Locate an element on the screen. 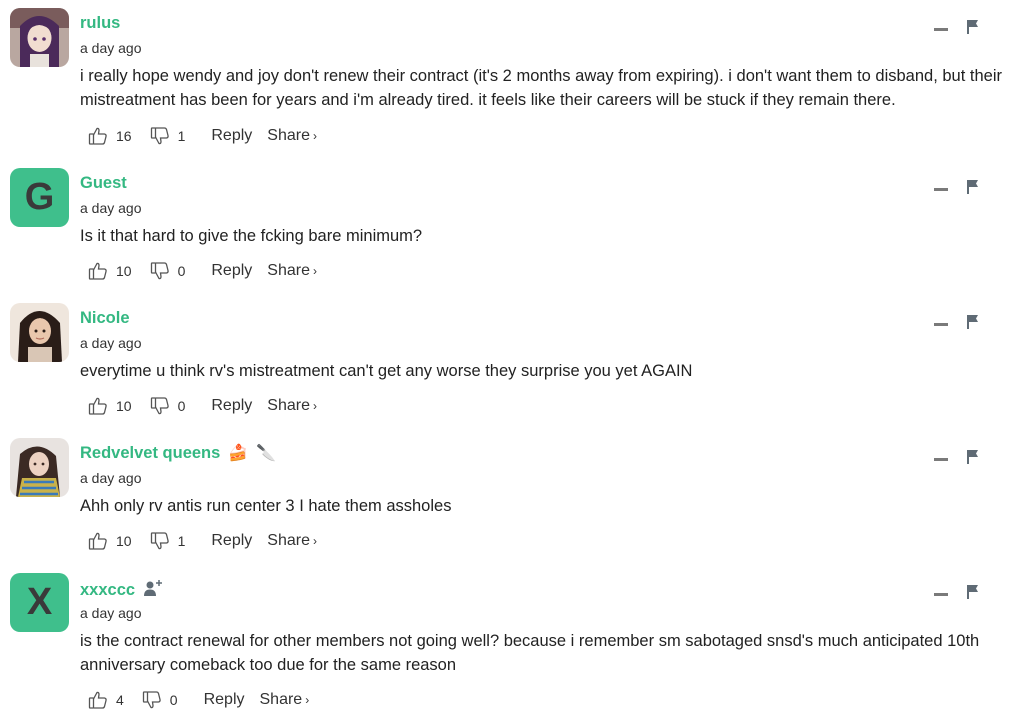 This screenshot has height=719, width=1018. knife-icon: 🔪 is located at coordinates (266, 453).